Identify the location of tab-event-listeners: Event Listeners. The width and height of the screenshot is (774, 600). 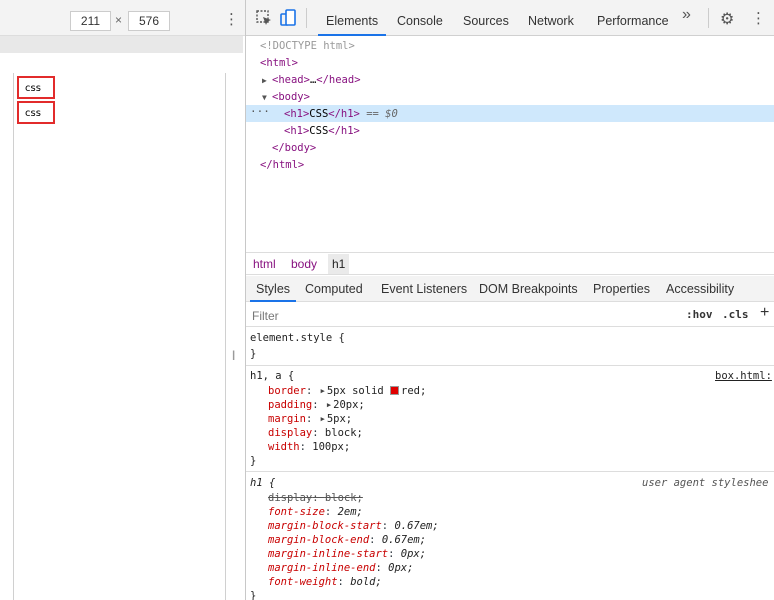
(424, 289).